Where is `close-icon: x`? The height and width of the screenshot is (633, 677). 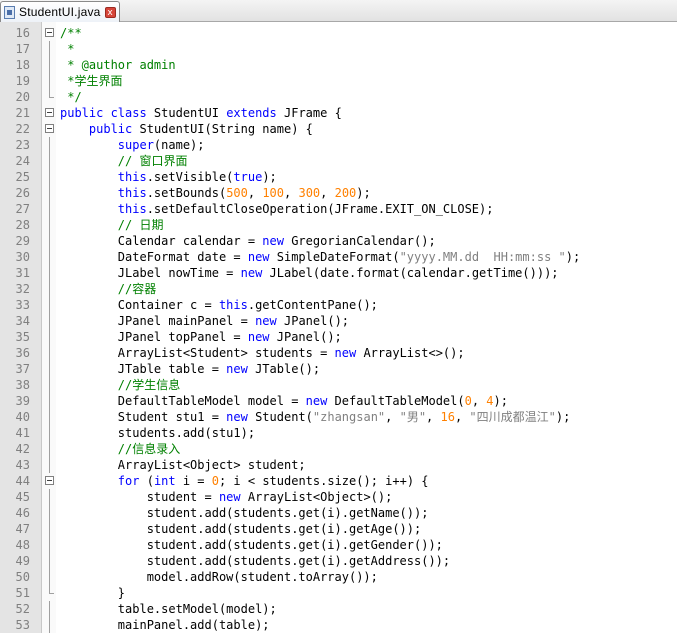
close-icon: x is located at coordinates (110, 12).